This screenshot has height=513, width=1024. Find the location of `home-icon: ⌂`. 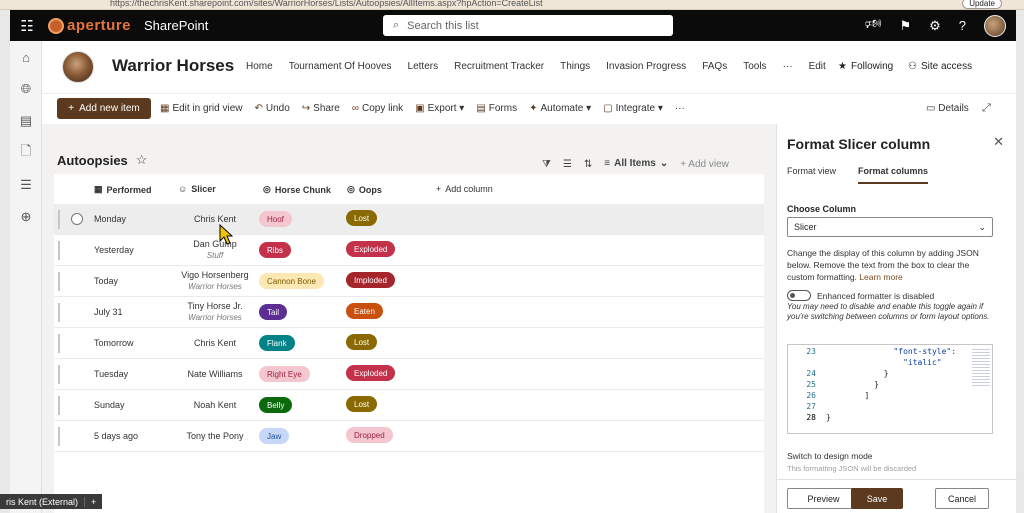

home-icon: ⌂ is located at coordinates (26, 57).